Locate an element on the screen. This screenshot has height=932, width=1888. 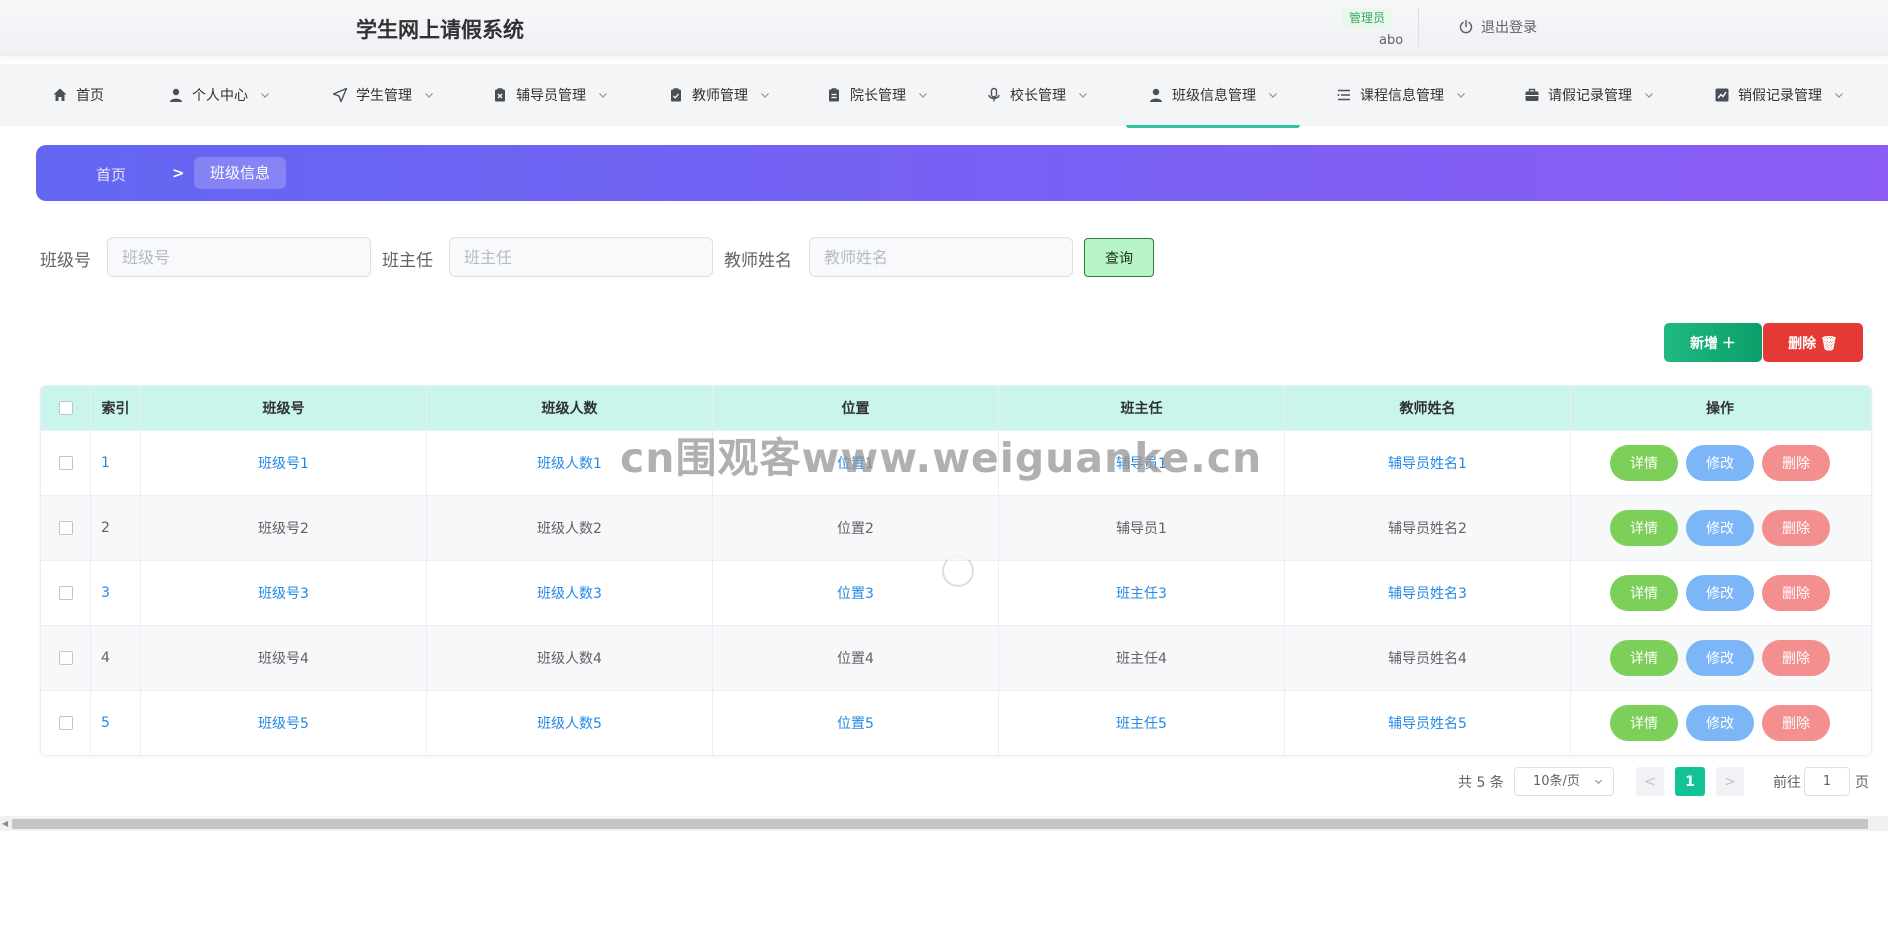
nav-item-students: 学生管理 is located at coordinates (383, 95).